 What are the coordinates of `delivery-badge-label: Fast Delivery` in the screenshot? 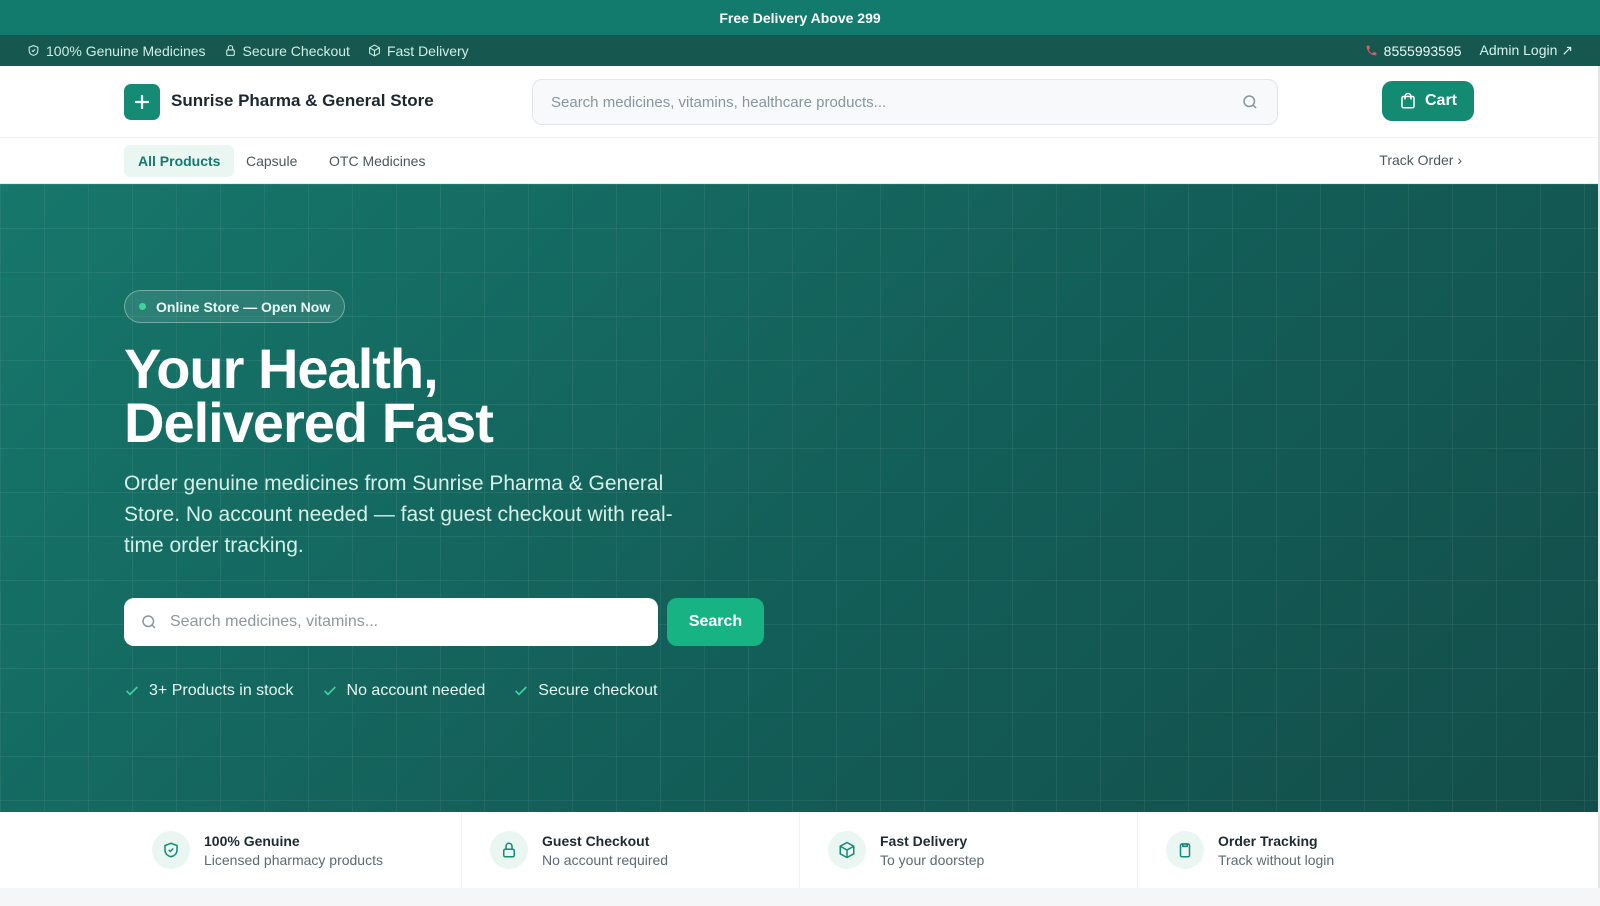 It's located at (427, 50).